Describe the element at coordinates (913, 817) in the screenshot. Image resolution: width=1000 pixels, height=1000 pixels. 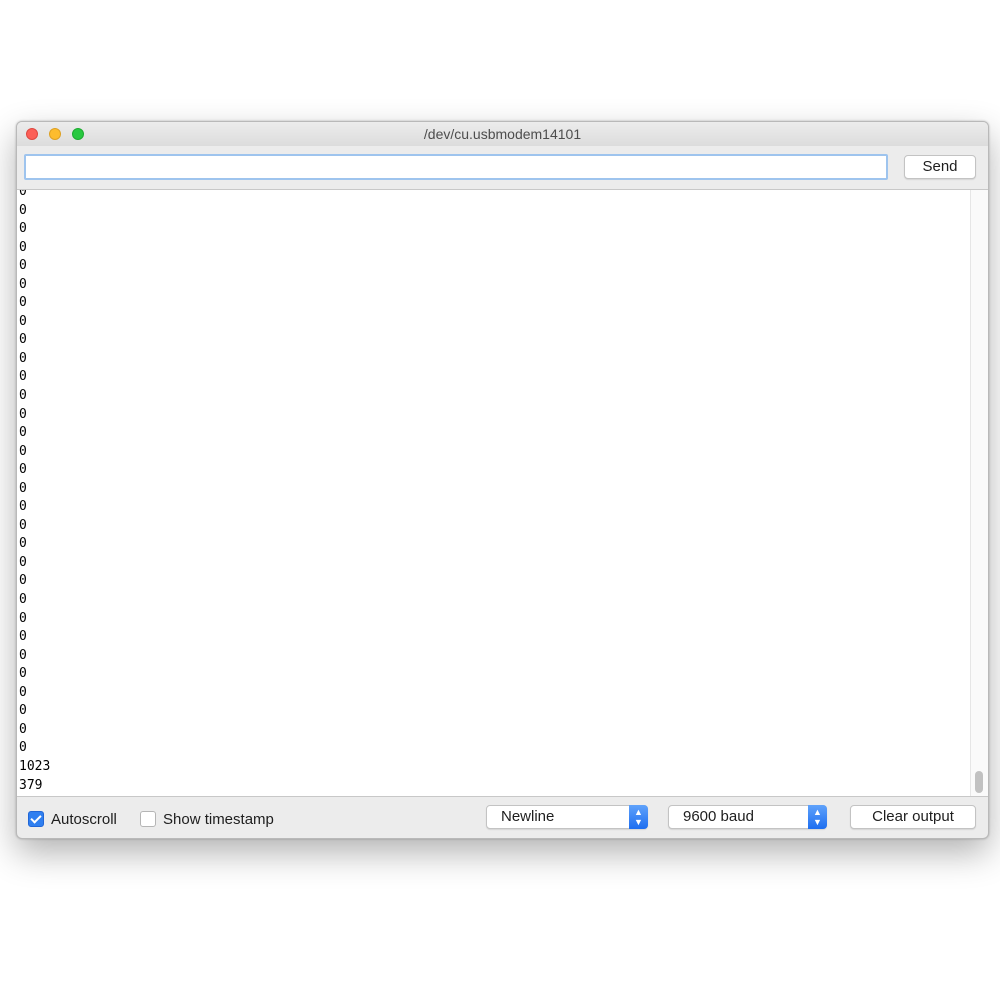
I see `clear-output-button: Clear output` at that location.